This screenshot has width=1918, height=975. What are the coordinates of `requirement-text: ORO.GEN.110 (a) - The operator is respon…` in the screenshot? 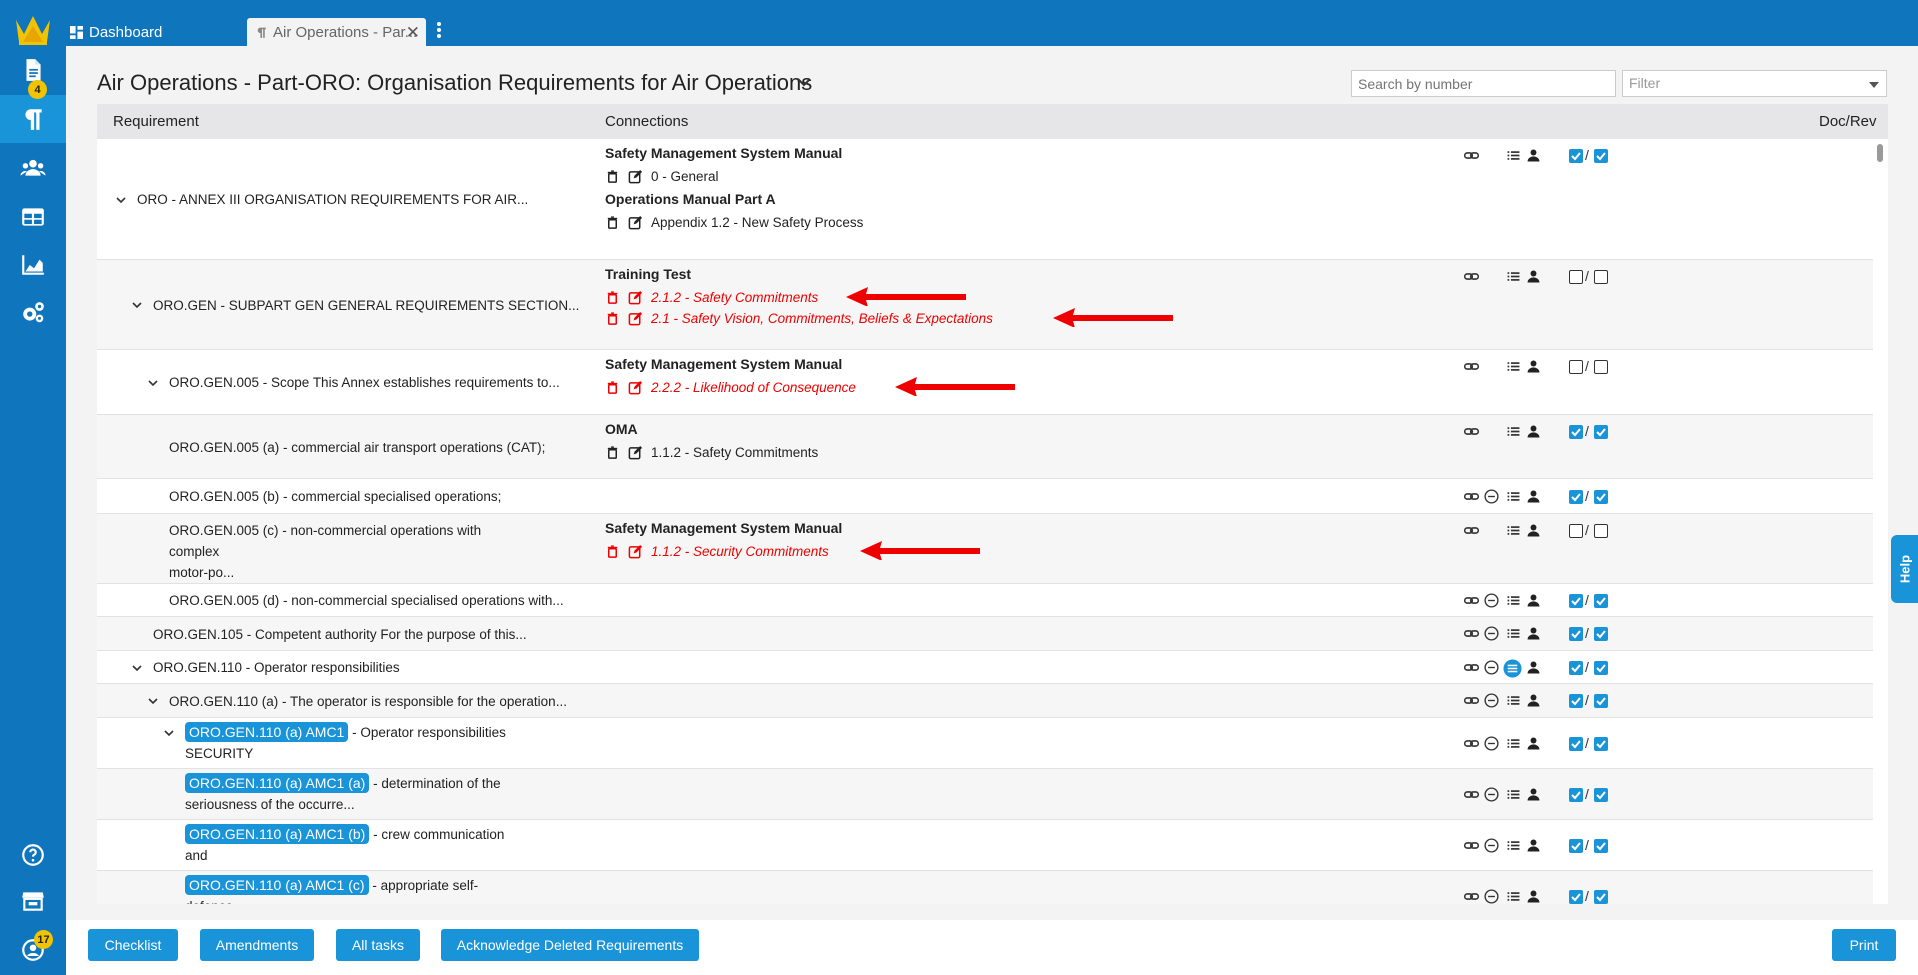 It's located at (368, 701).